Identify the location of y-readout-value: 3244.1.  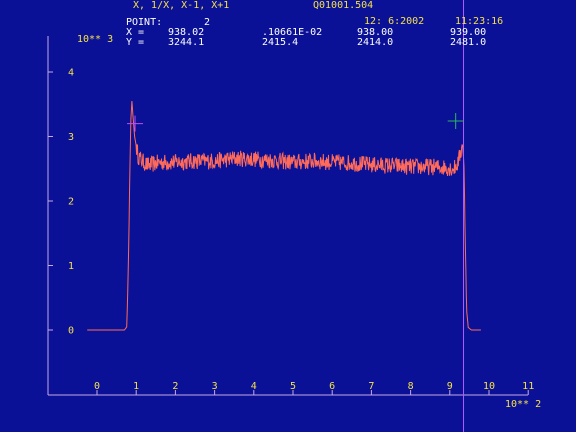
(186, 42).